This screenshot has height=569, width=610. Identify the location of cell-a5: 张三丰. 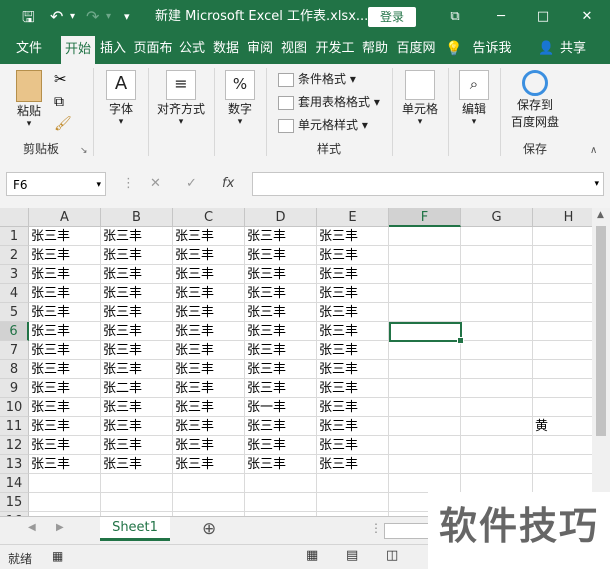
(65, 312).